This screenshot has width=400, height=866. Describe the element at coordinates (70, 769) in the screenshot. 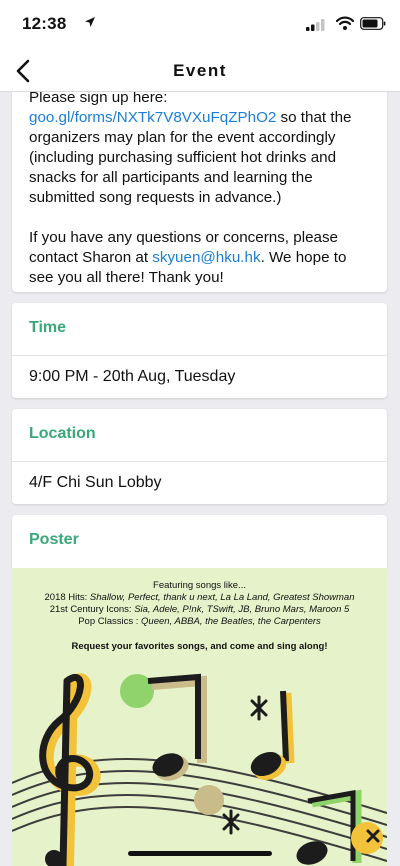

I see `treble-clef-icon` at that location.